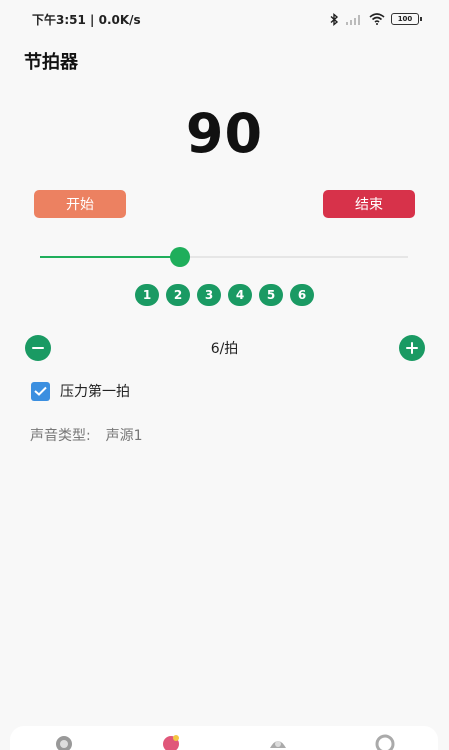 The height and width of the screenshot is (750, 449). I want to click on signal-icon, so click(353, 20).